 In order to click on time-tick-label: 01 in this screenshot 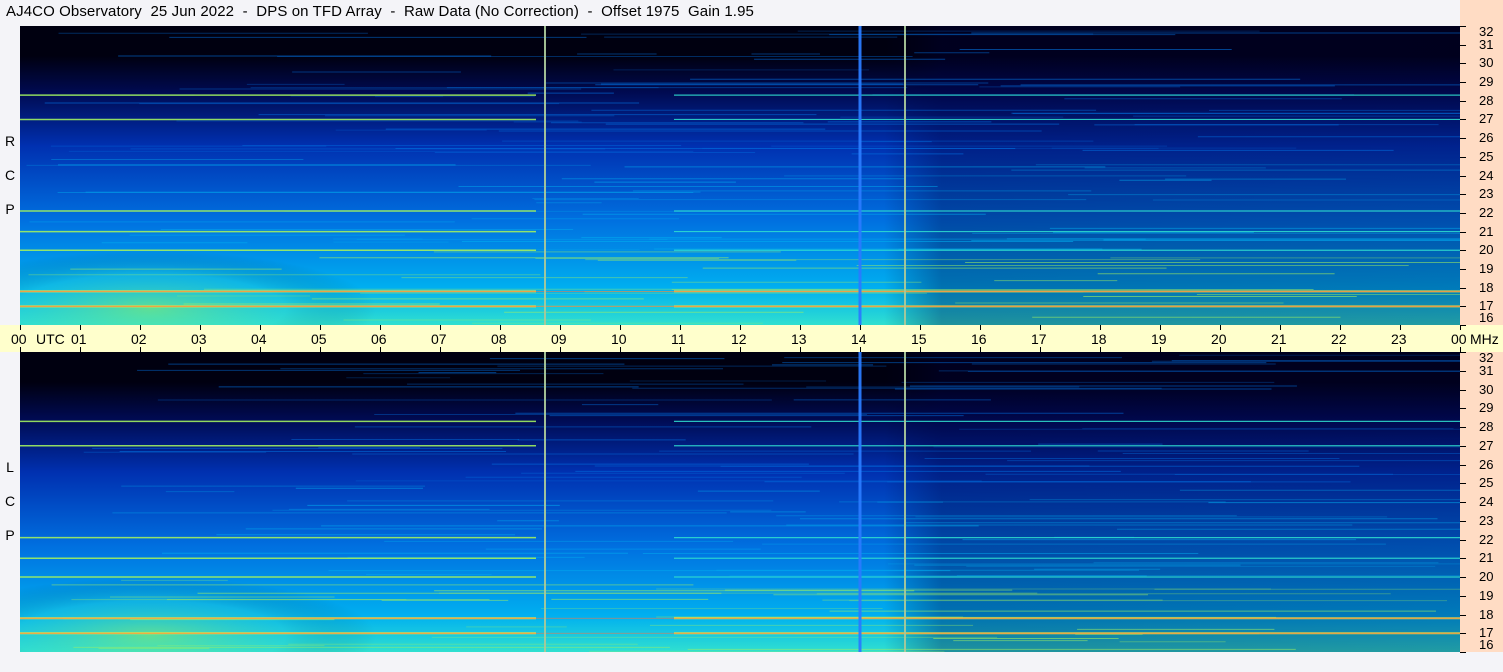, I will do `click(79, 339)`.